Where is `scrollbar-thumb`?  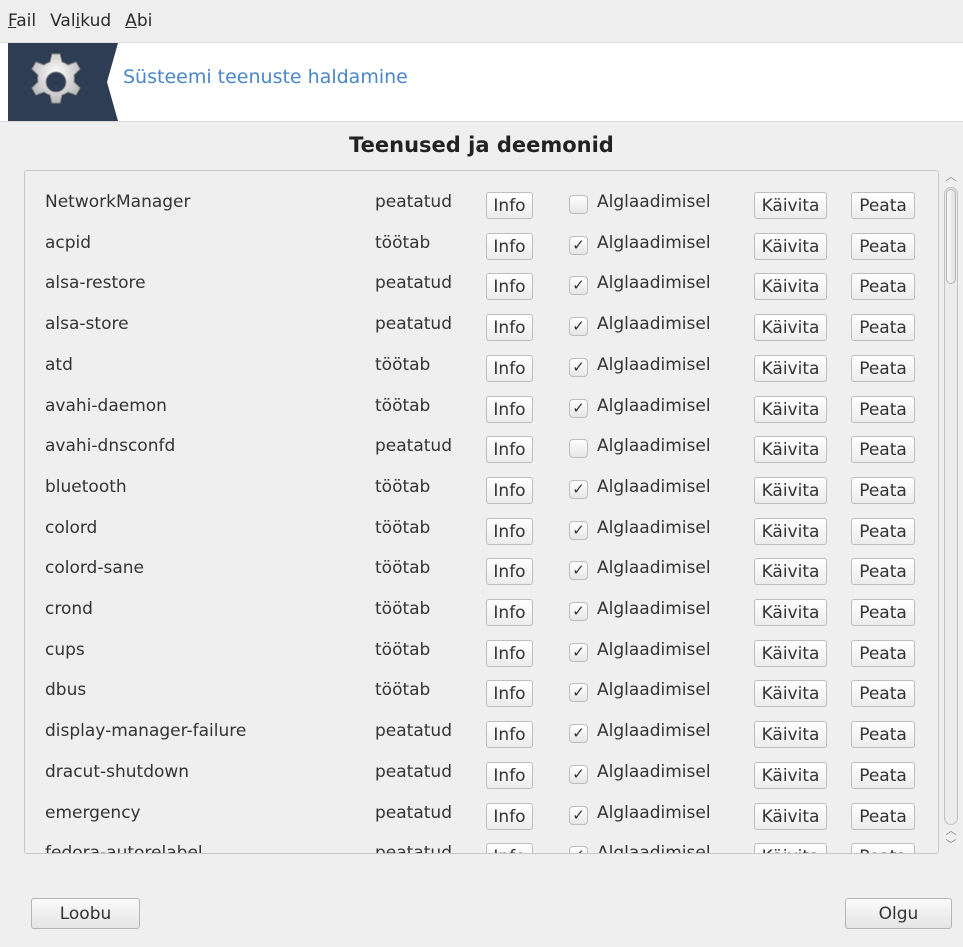
scrollbar-thumb is located at coordinates (951, 236).